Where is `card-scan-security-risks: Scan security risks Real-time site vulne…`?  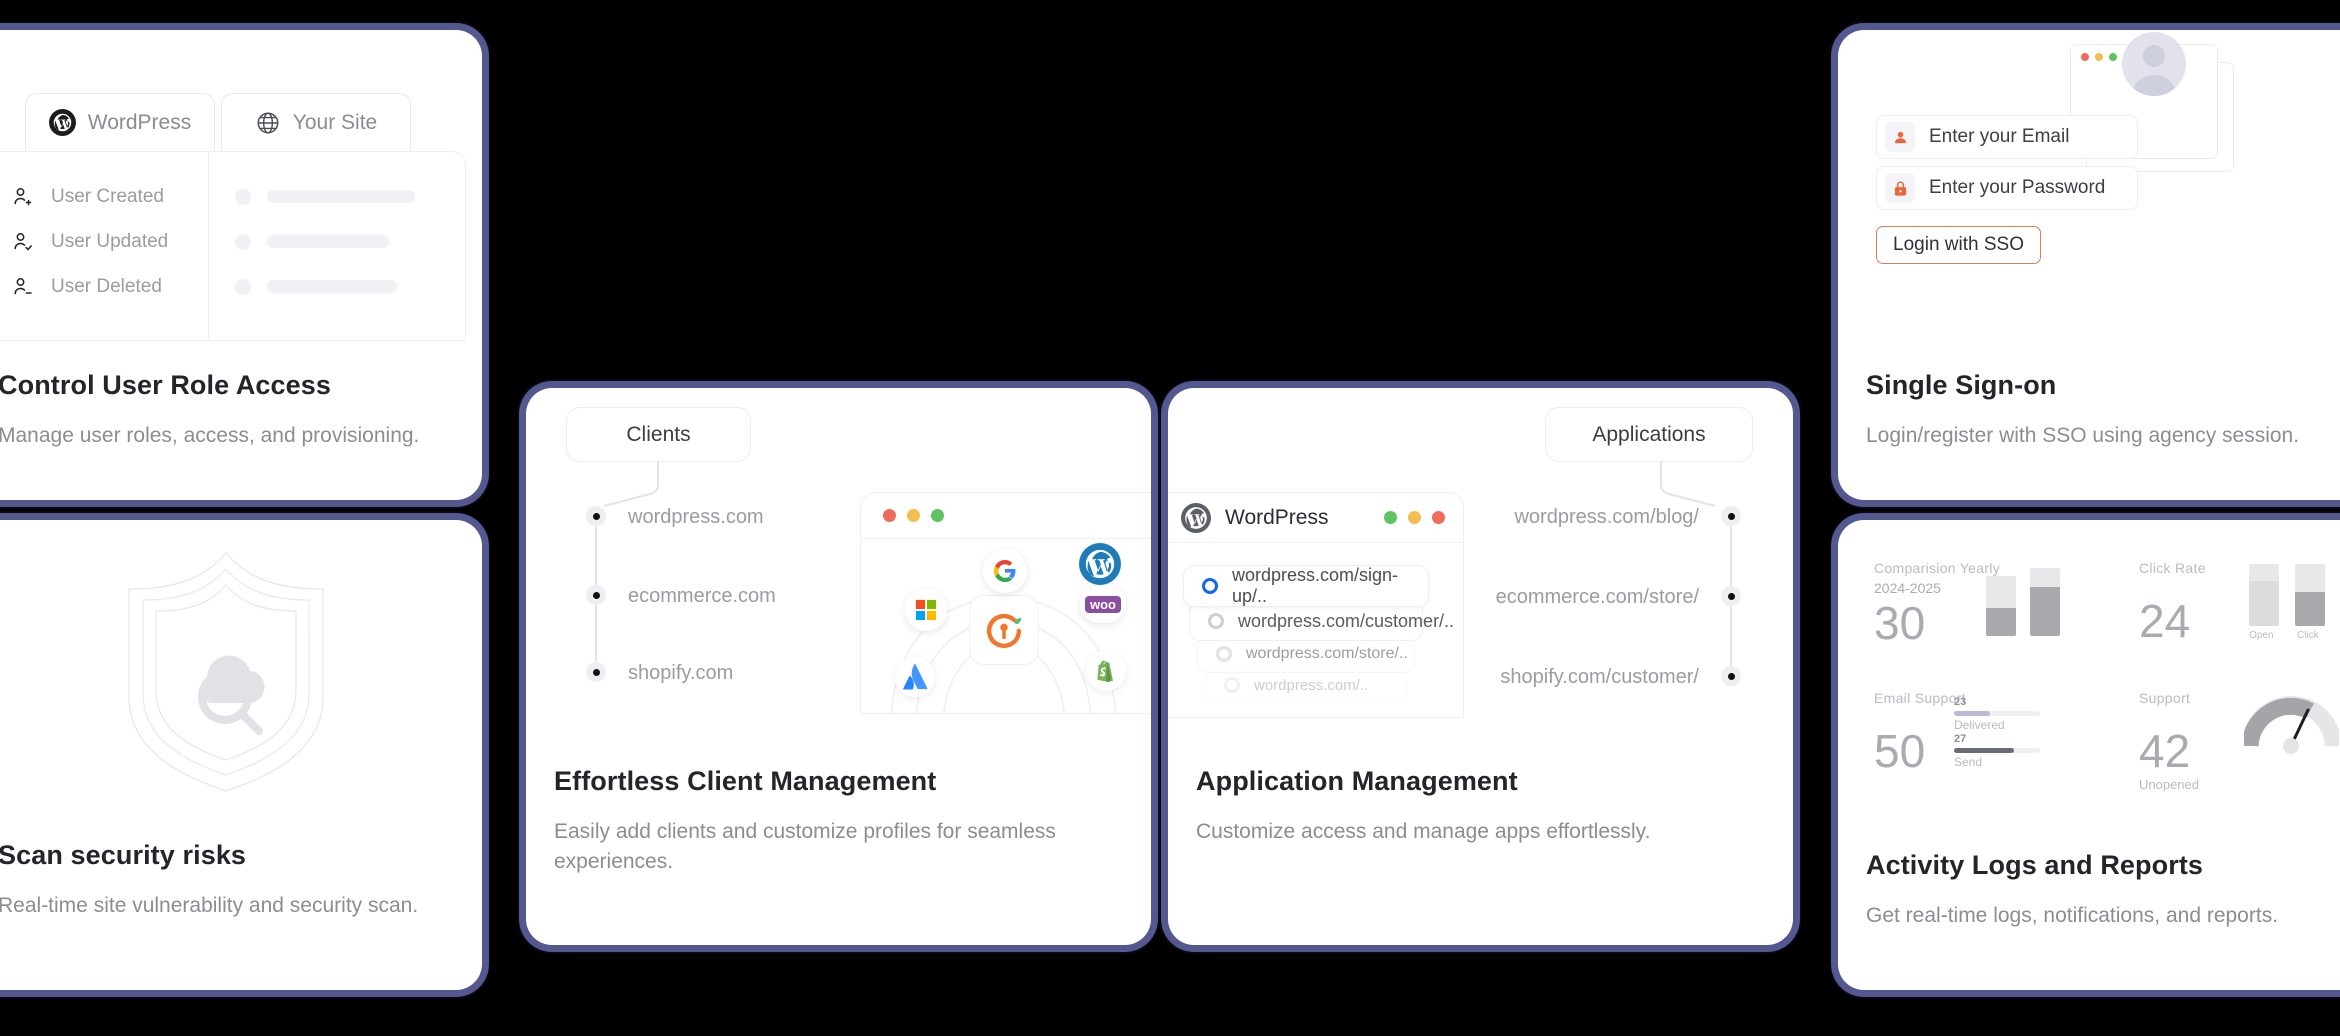 card-scan-security-risks: Scan security risks Real-time site vulne… is located at coordinates (241, 755).